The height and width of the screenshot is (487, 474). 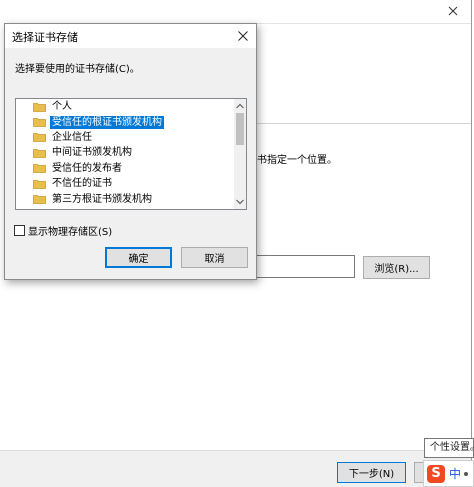 I want to click on store-prompt: 选择要使用的证书存储(C)。, so click(x=77, y=69).